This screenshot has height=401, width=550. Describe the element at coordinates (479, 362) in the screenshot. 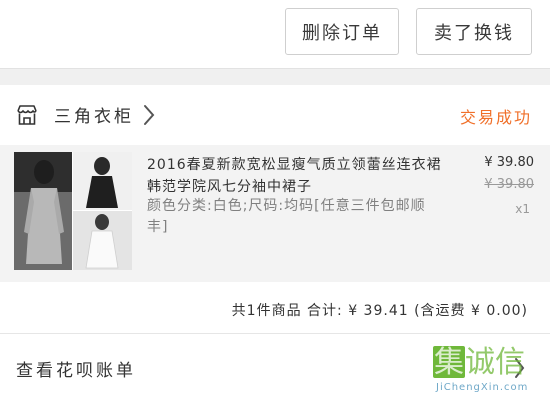

I see `watermark-logo-text: 集诚信` at that location.